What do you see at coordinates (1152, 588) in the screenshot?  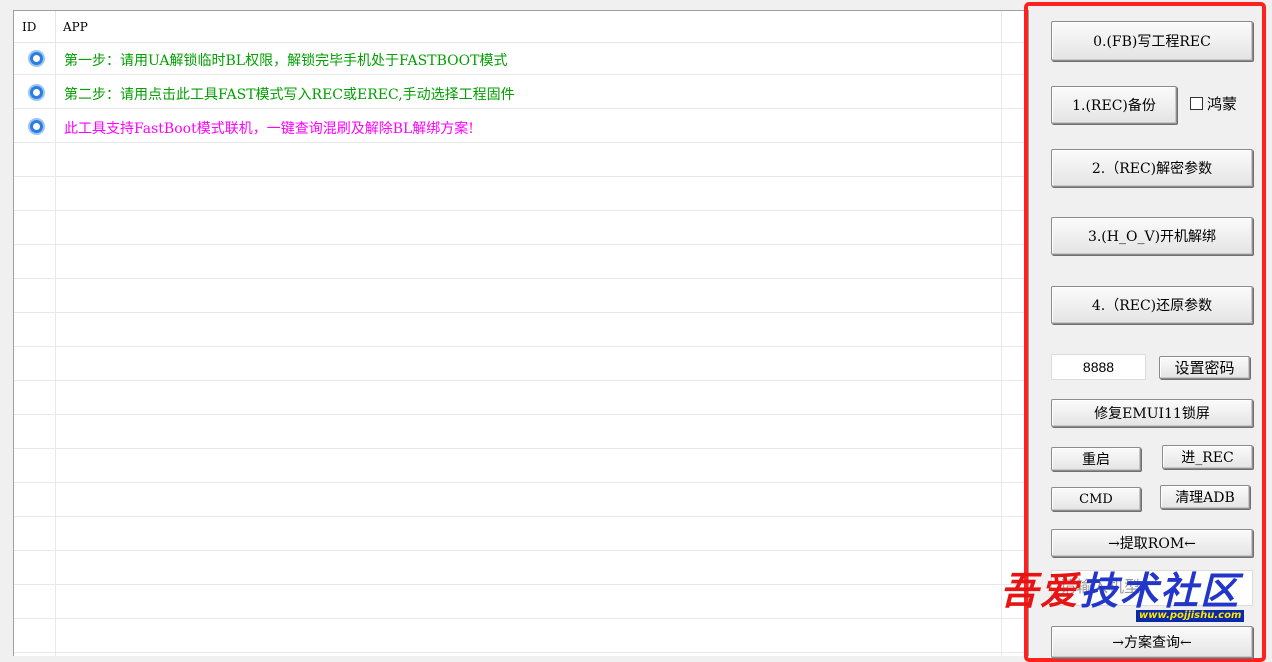 I see `model-search-input` at bounding box center [1152, 588].